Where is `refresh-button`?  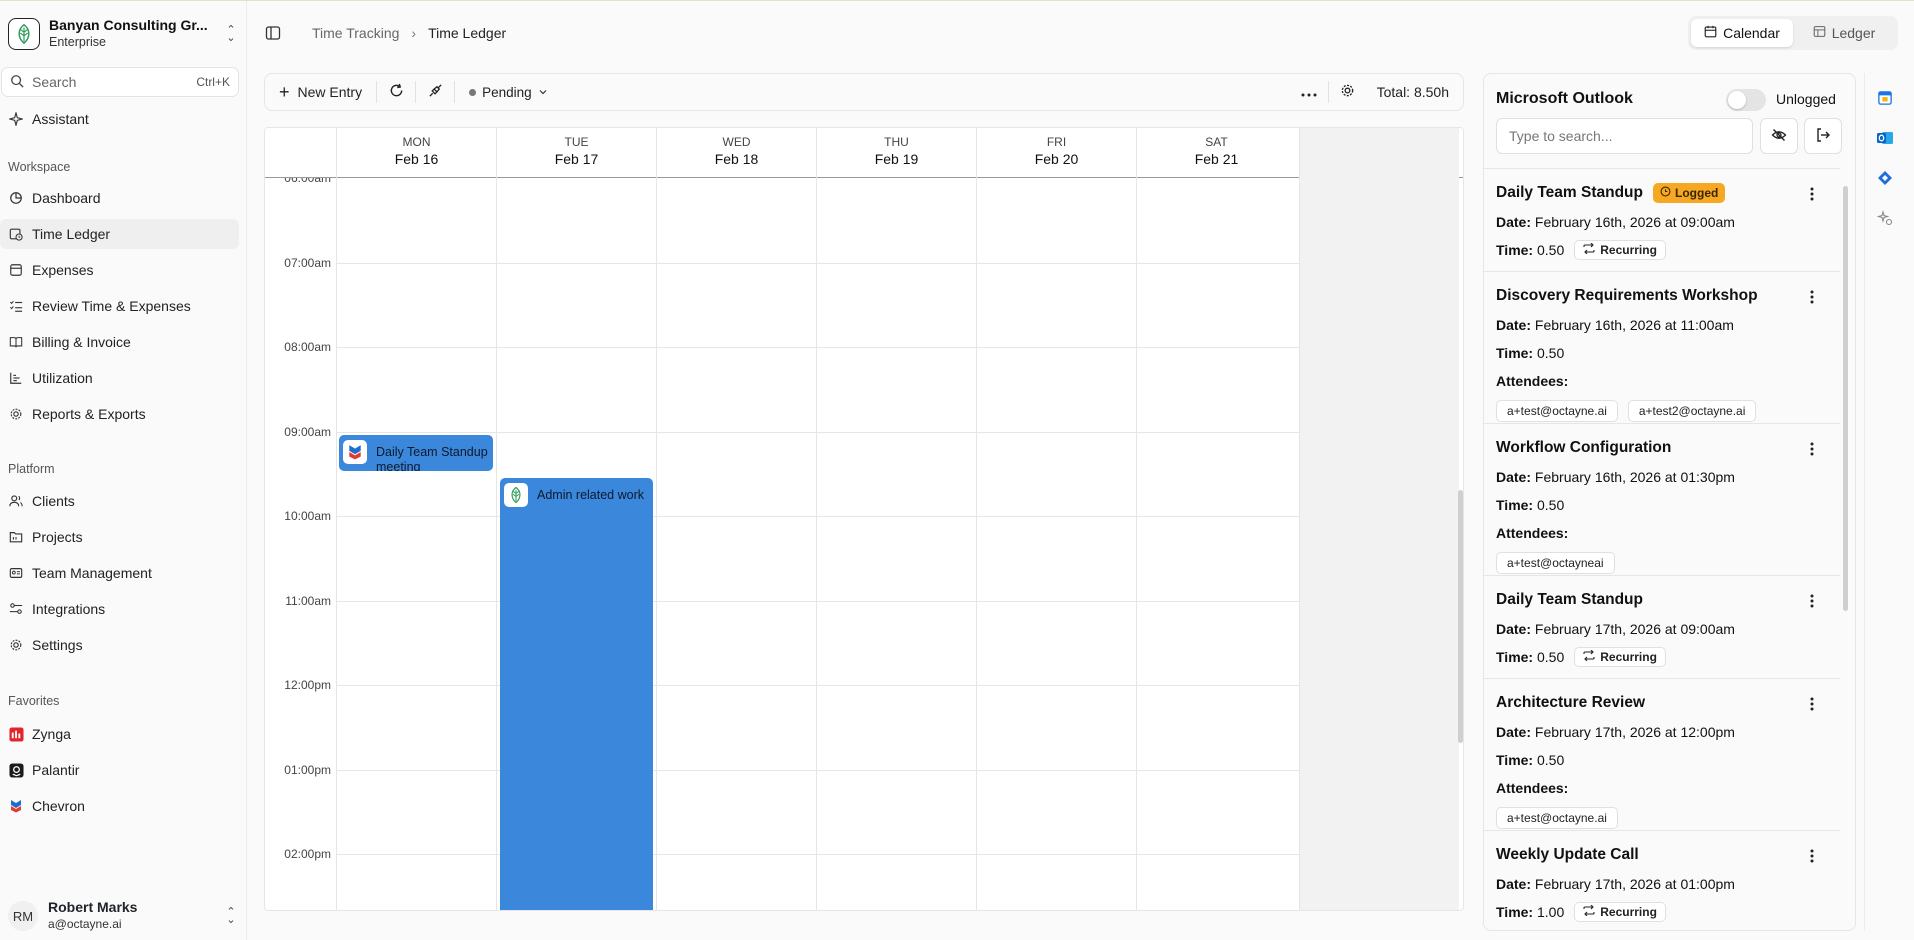
refresh-button is located at coordinates (396, 92).